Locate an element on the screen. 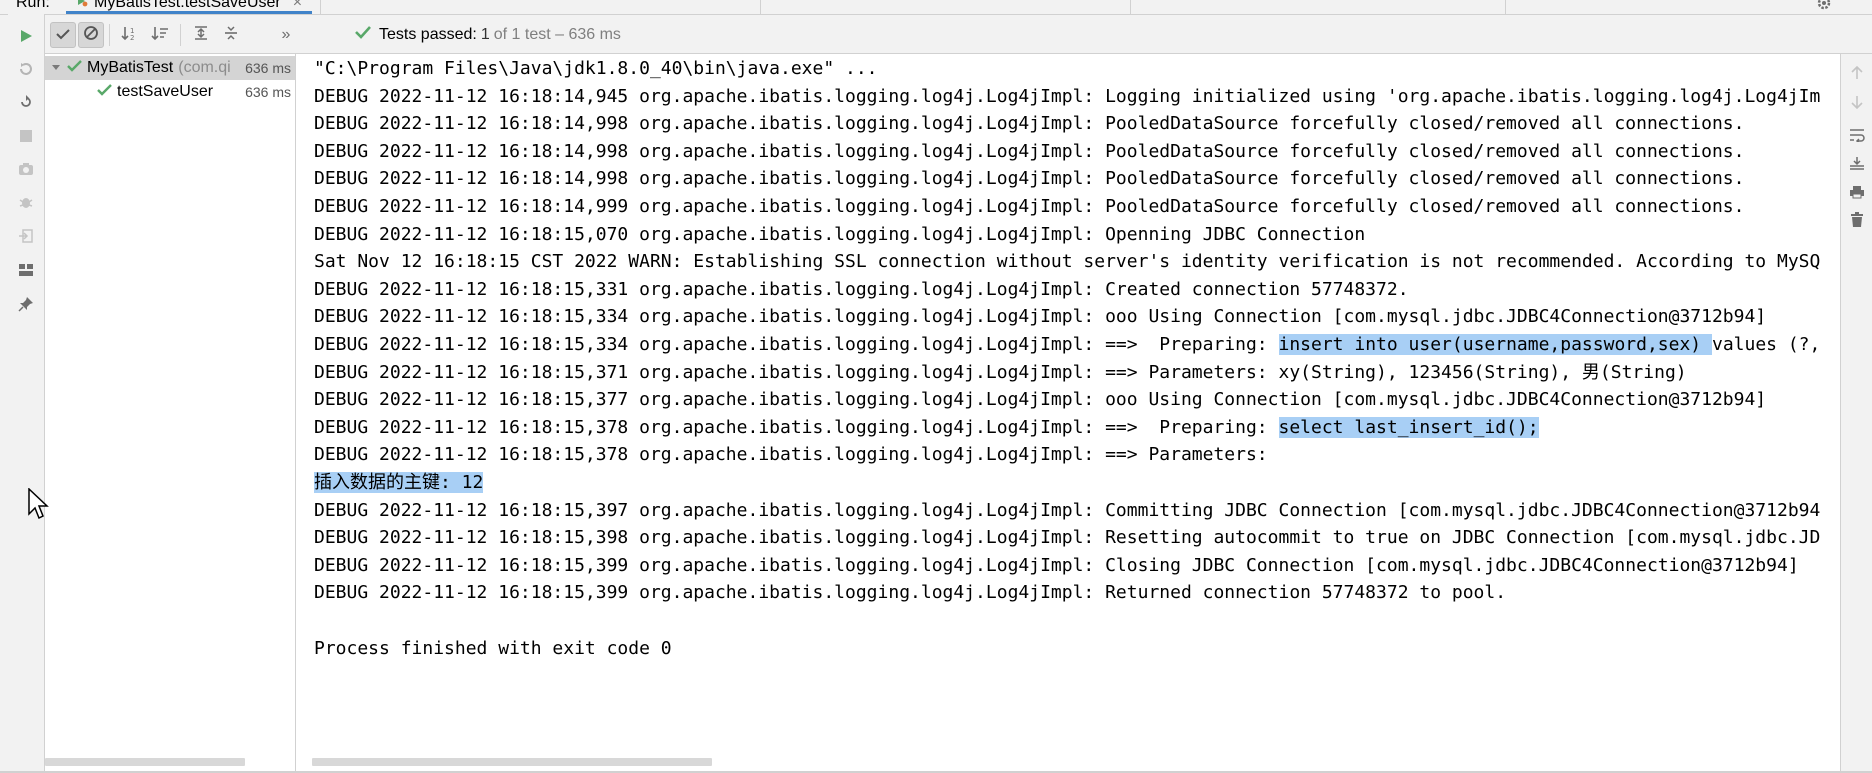  console-selection-highlight: 插入数据的主键: 12 is located at coordinates (399, 482).